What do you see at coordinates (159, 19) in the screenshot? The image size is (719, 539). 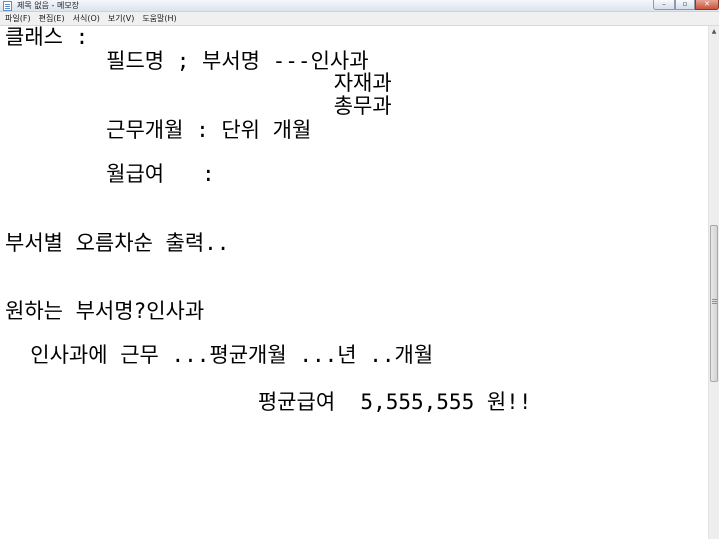 I see `menu-help: 도움말(H)` at bounding box center [159, 19].